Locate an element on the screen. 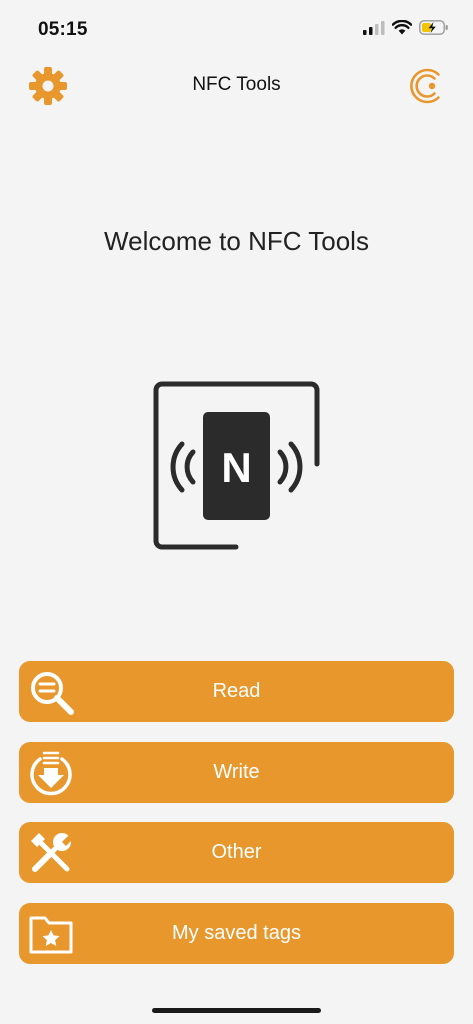 This screenshot has height=1024, width=473. home-indicator is located at coordinates (236, 1010).